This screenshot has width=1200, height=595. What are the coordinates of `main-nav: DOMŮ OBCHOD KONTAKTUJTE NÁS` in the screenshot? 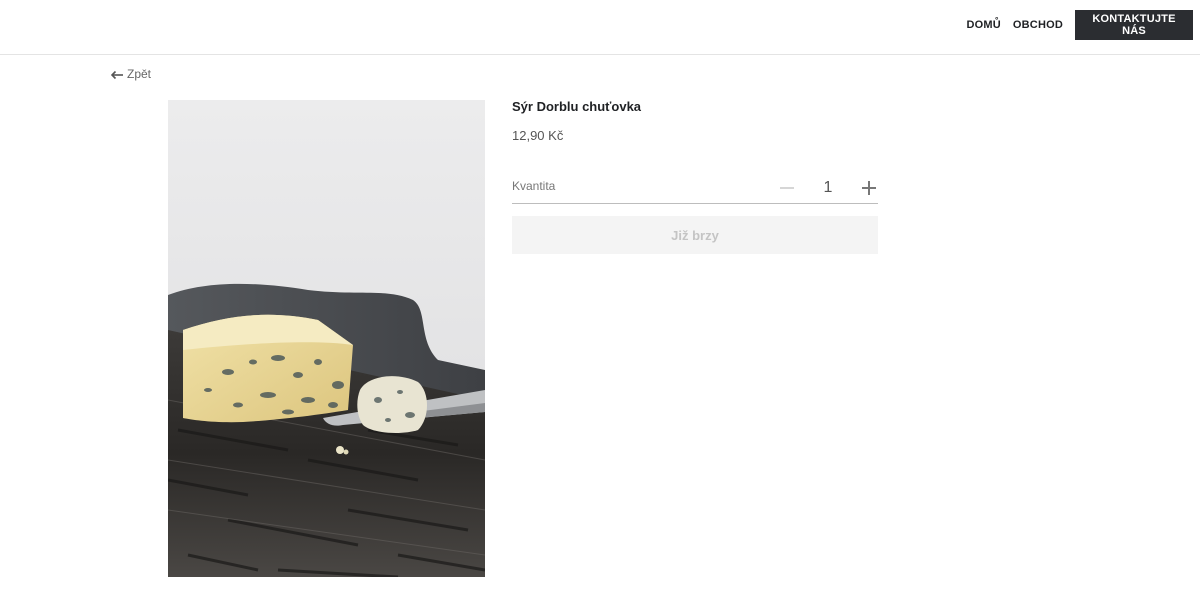 It's located at (1079, 25).